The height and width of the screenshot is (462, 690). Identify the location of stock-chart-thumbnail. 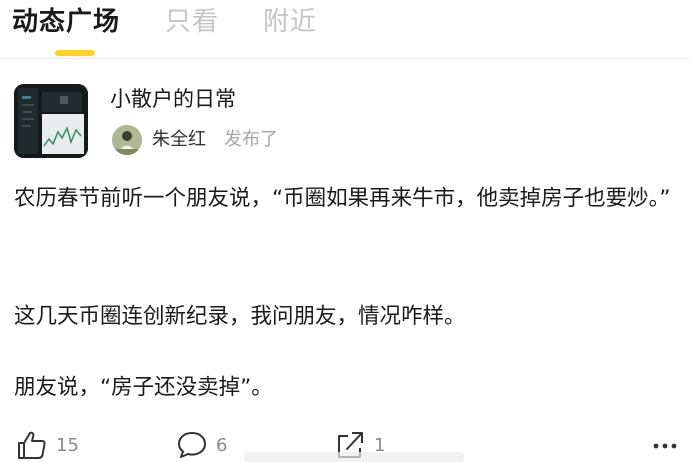
(51, 121).